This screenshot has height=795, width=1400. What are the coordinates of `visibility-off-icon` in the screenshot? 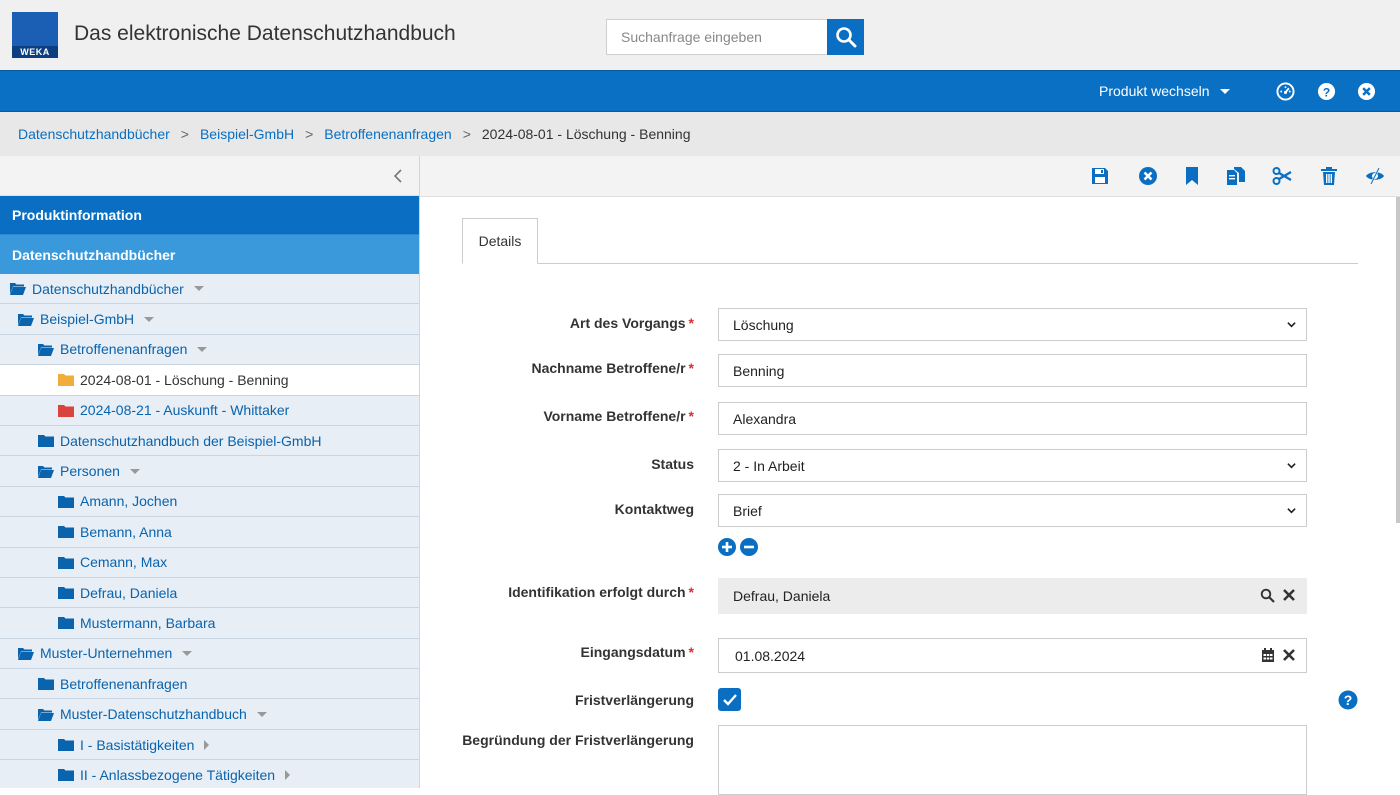 It's located at (1375, 176).